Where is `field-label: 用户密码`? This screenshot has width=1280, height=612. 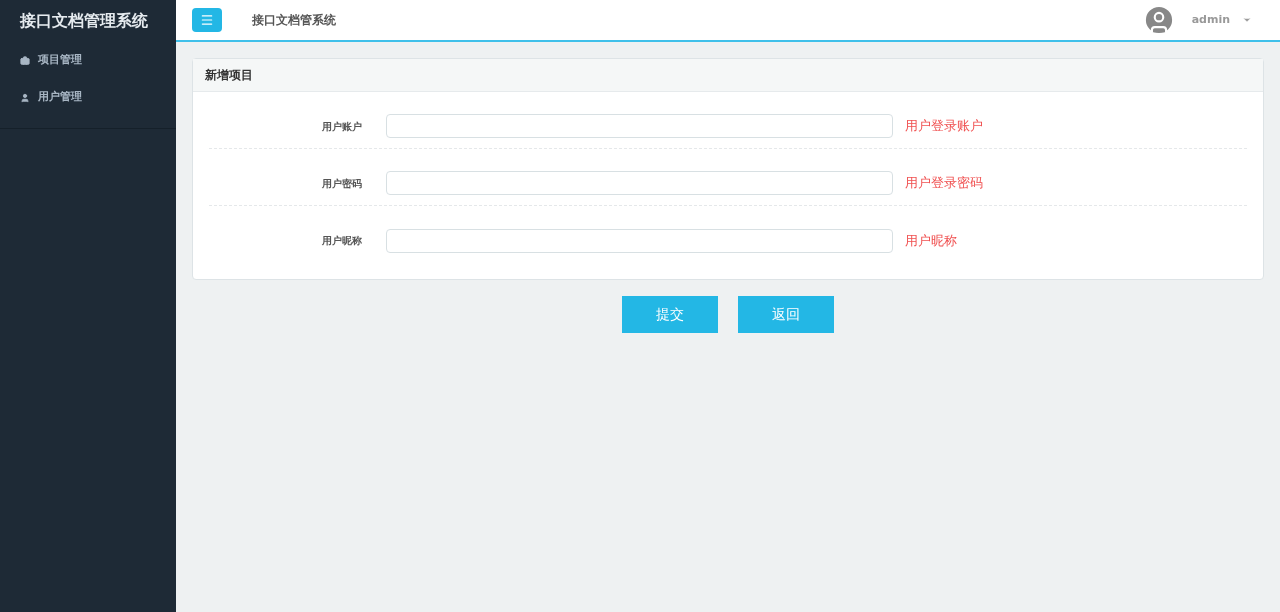
field-label: 用户密码 is located at coordinates (342, 183).